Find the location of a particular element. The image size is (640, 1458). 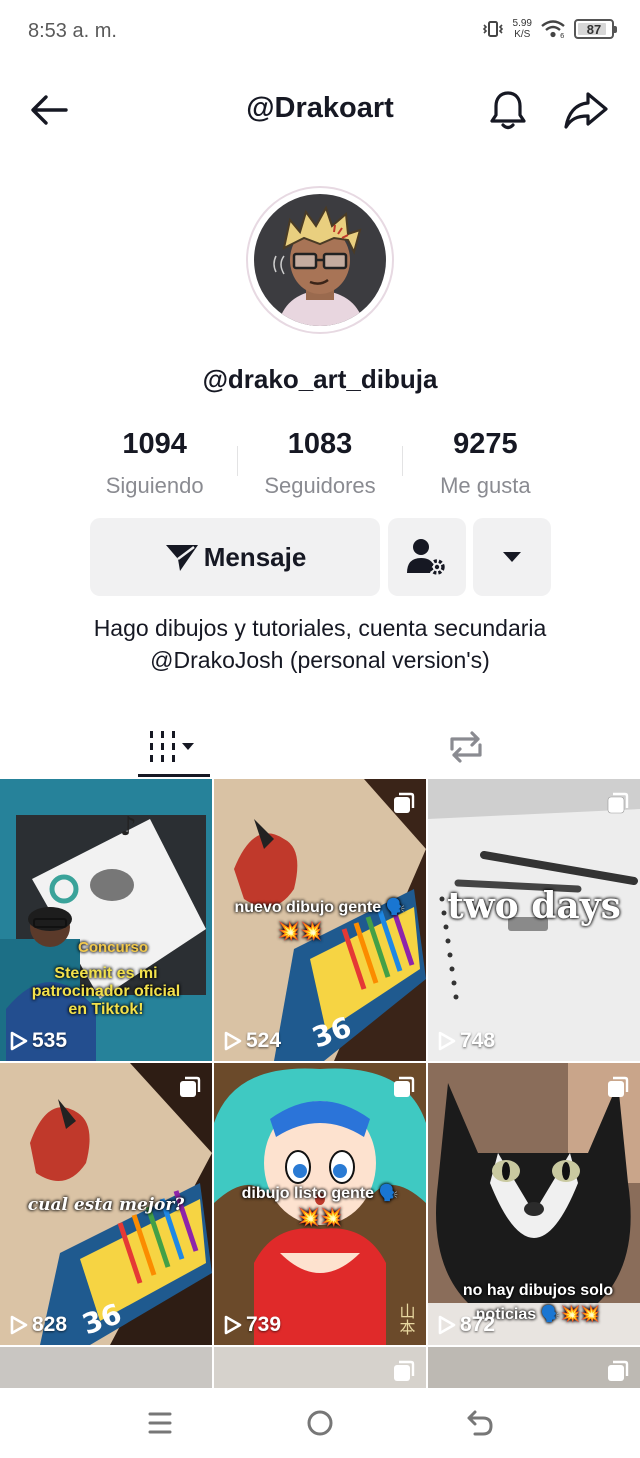

video-thumbnail: 山本 is located at coordinates (320, 1204).